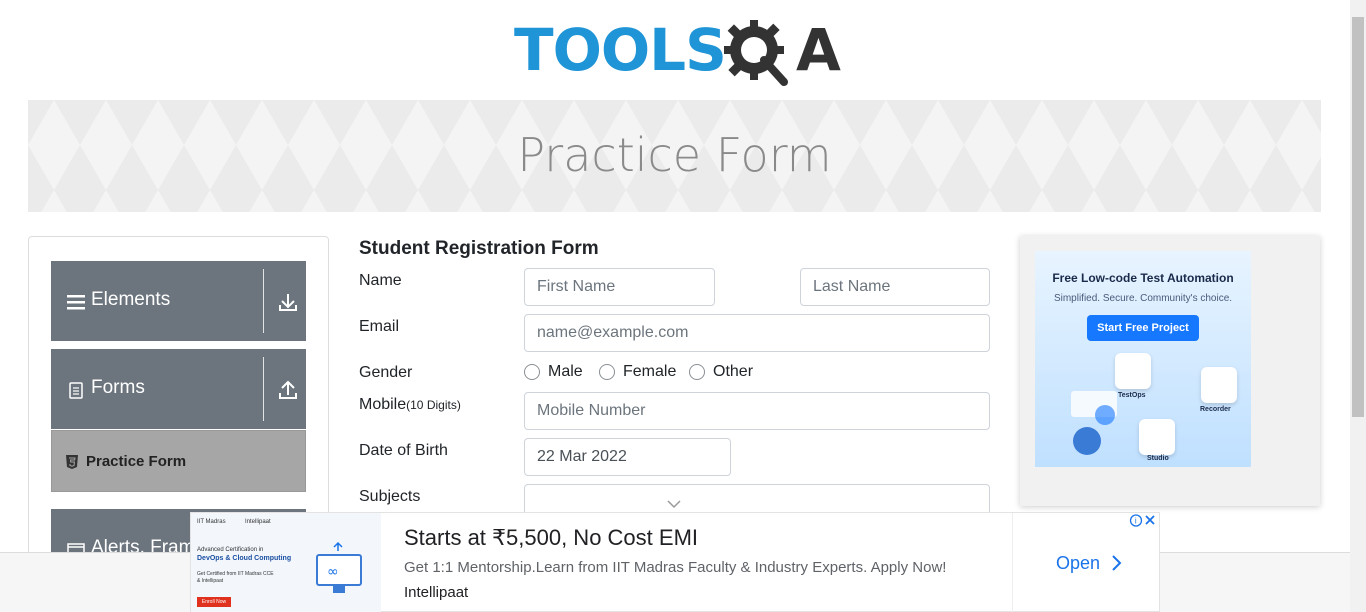 The image size is (1366, 612). Describe the element at coordinates (288, 390) in the screenshot. I see `upload-icon` at that location.